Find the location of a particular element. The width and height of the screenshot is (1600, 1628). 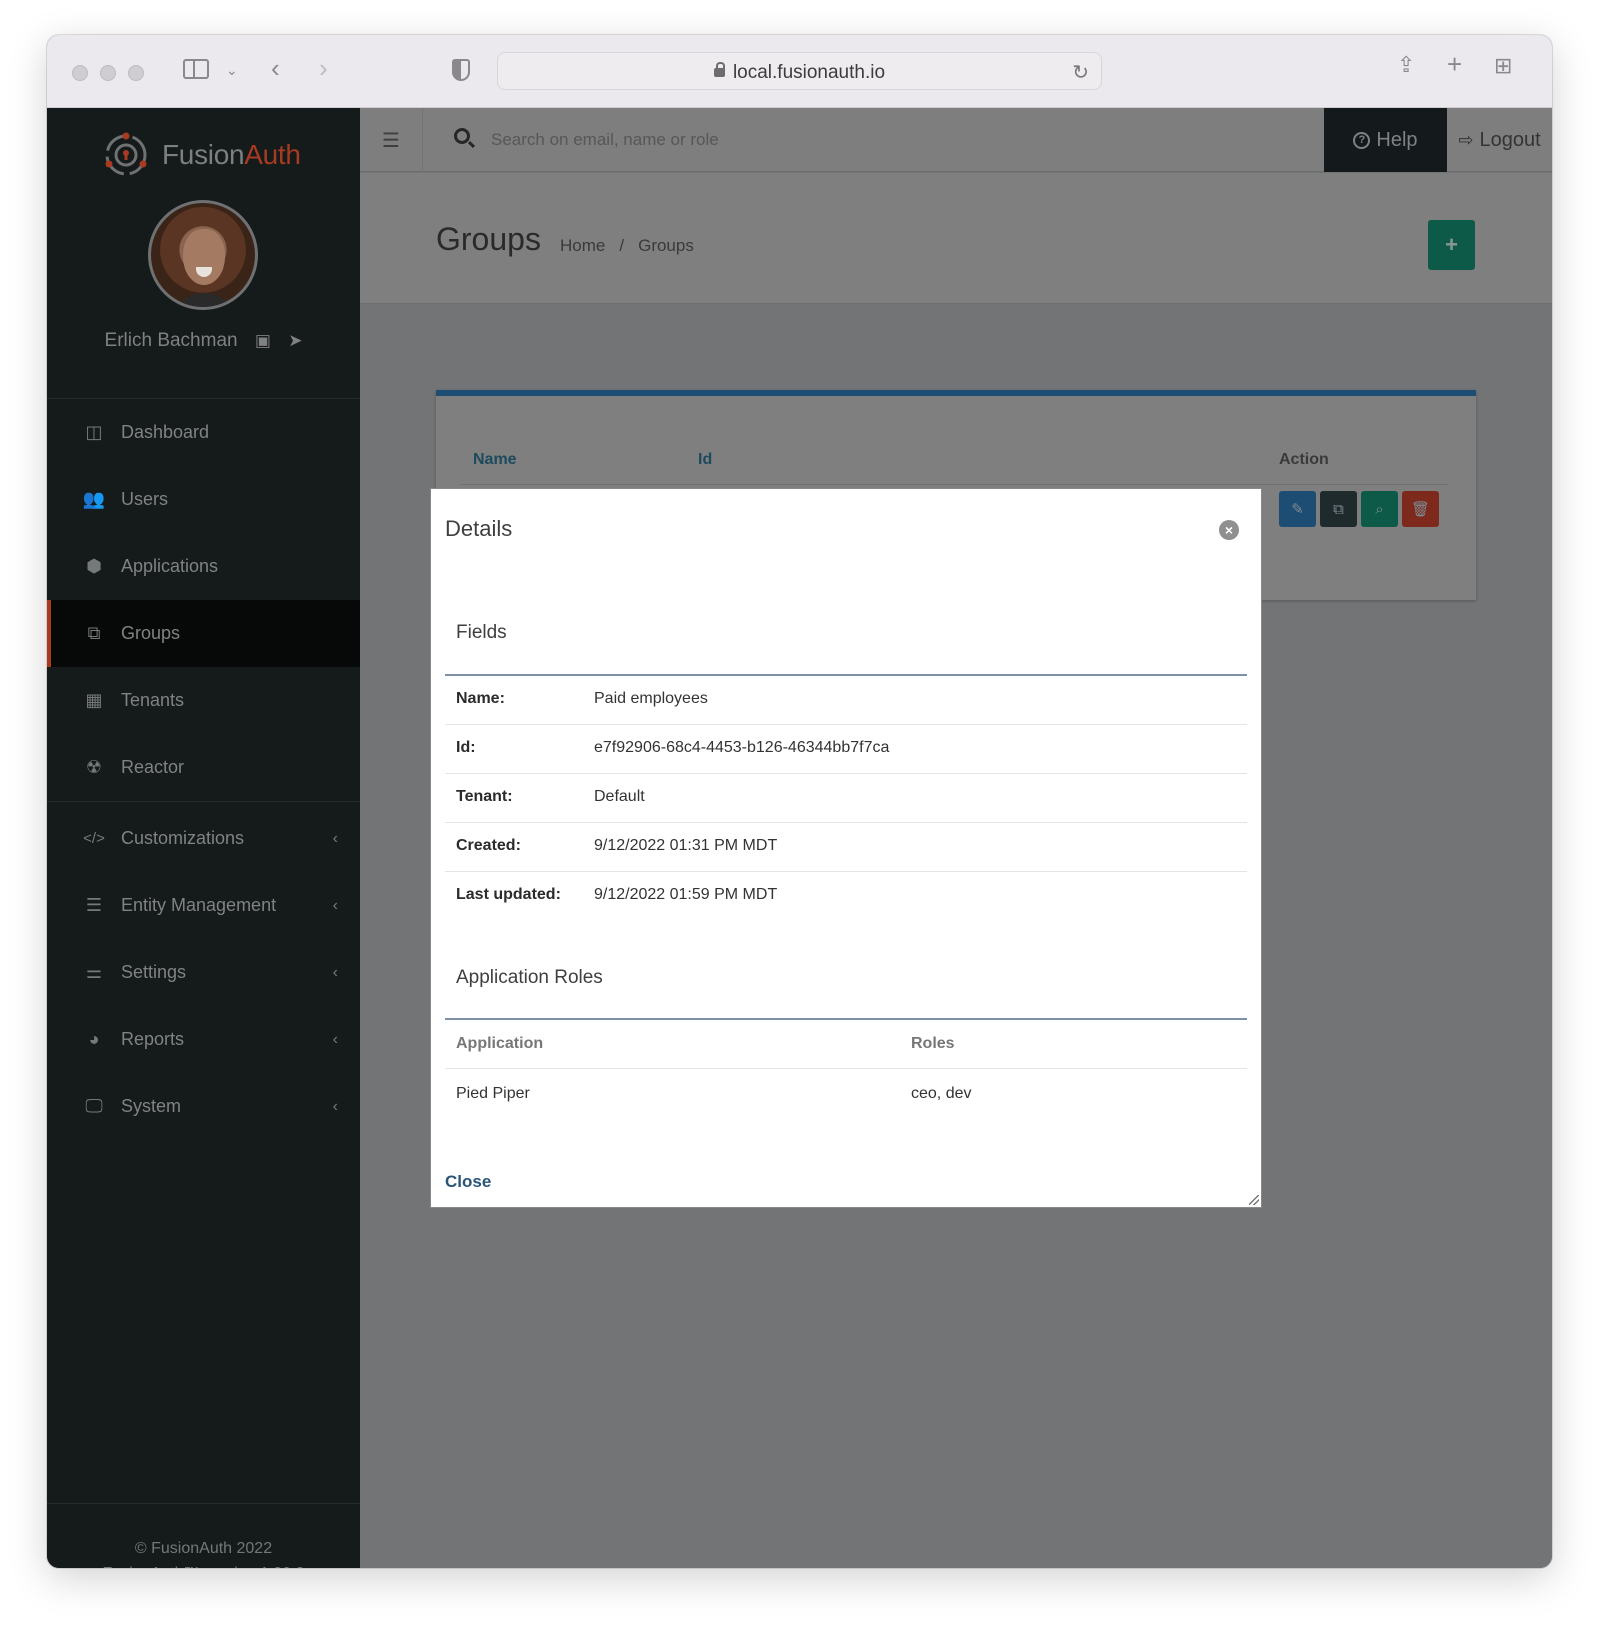

address-bar: local.fusionauth.io ↻ is located at coordinates (799, 71).